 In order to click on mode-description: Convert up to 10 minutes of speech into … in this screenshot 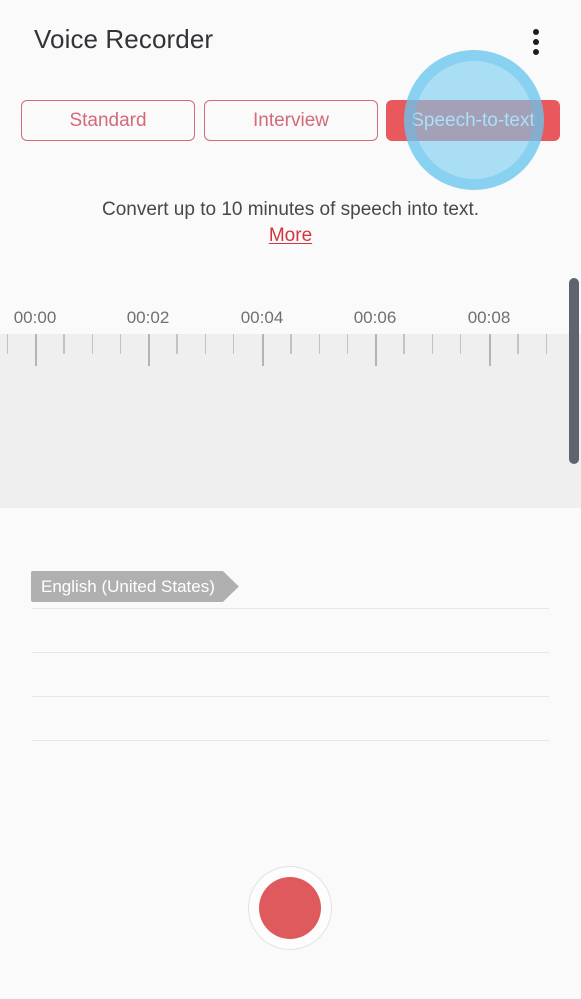, I will do `click(290, 221)`.